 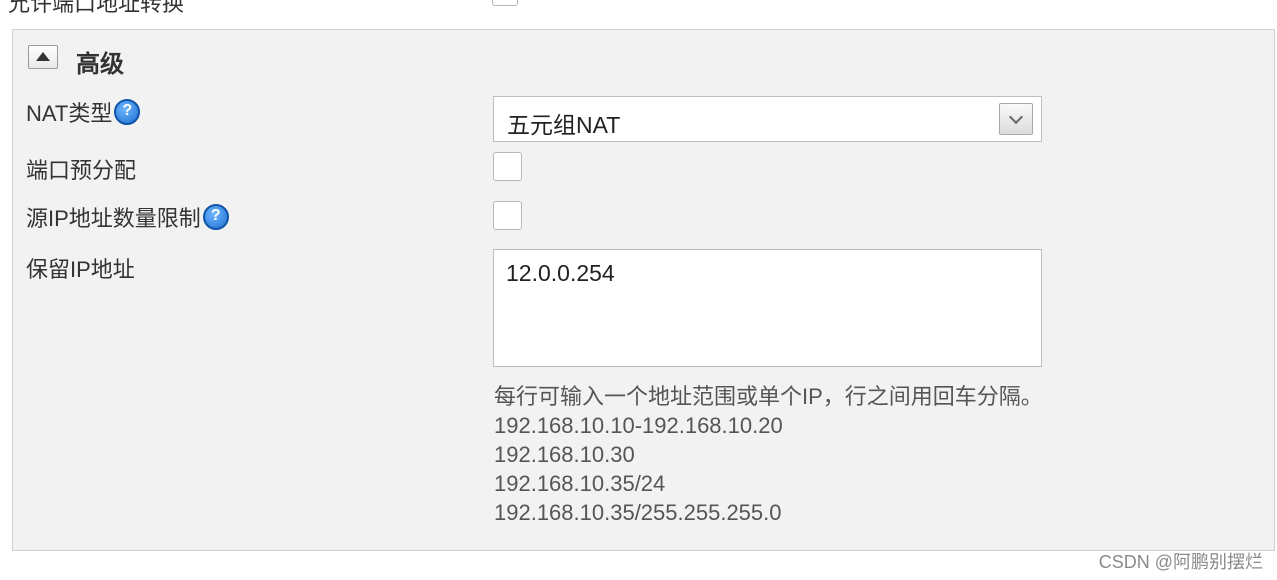 I want to click on hint-line: 192.168.10.35/24, so click(x=580, y=483).